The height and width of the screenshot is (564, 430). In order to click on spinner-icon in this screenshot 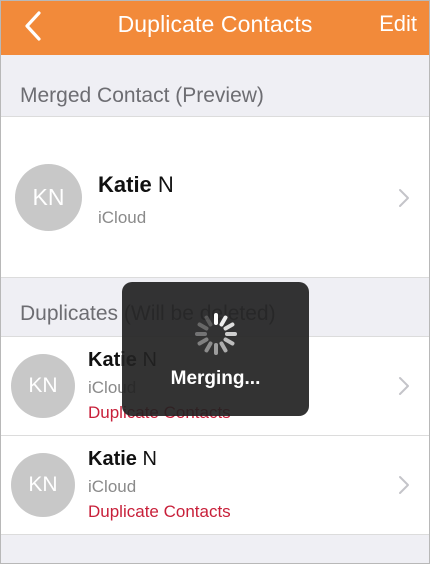, I will do `click(216, 334)`.